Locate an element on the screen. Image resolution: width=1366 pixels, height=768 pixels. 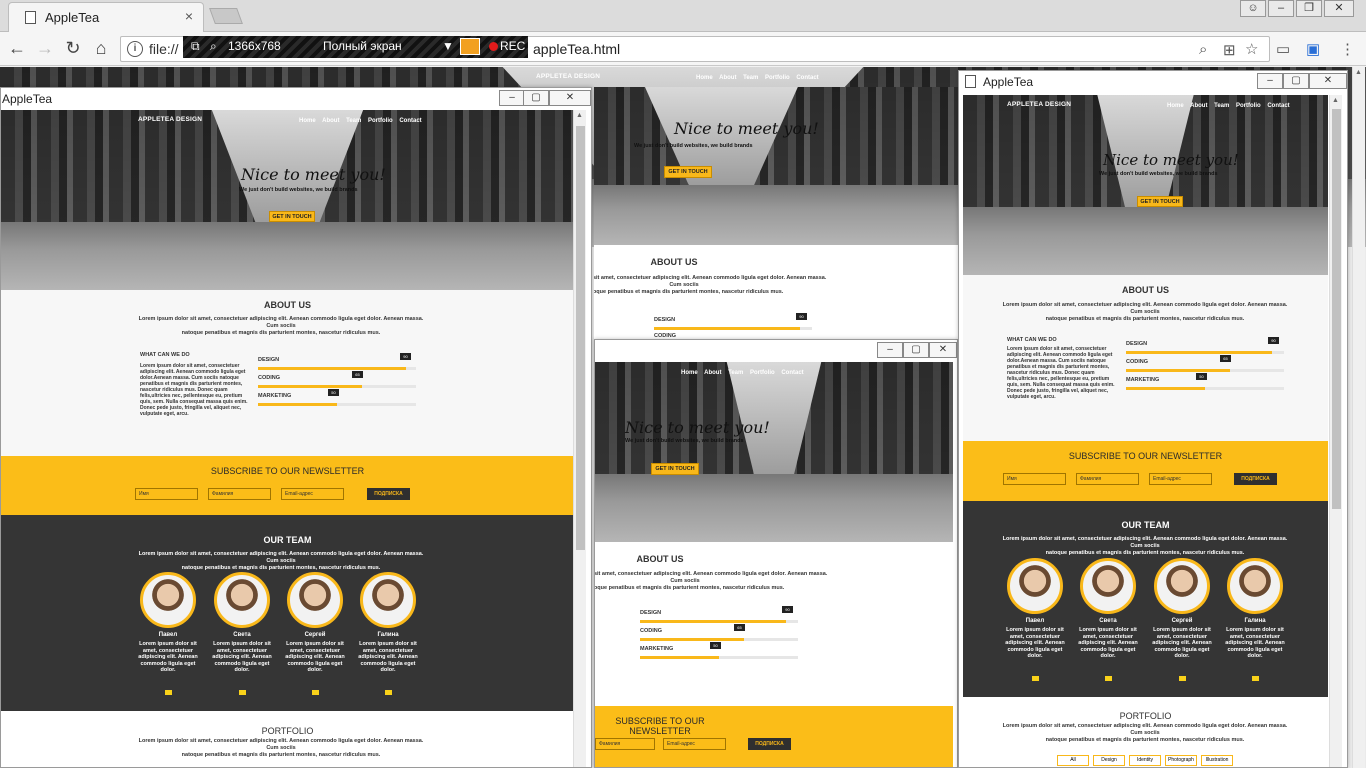
forward-icon: → is located at coordinates (45, 48).